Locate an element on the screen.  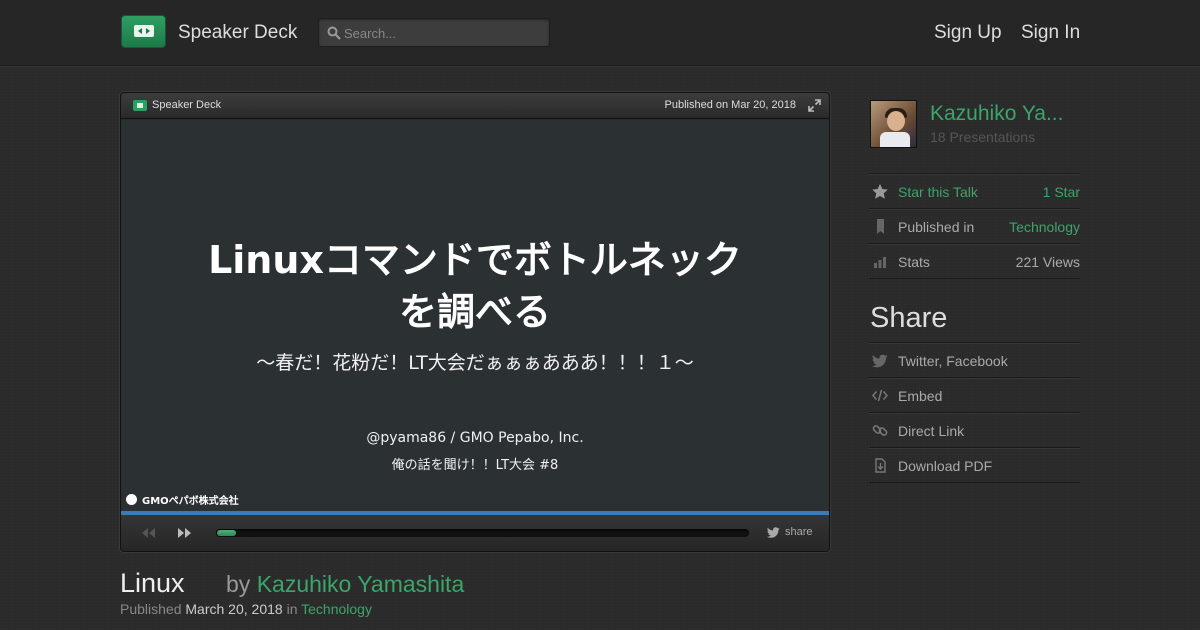
player-brand: Speaker Deck is located at coordinates (186, 105).